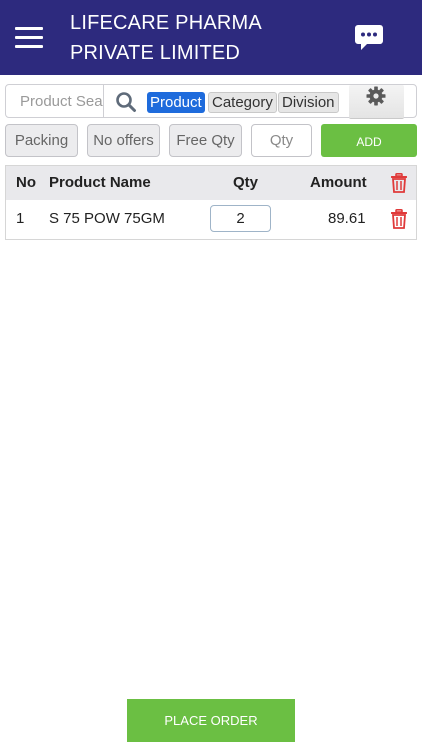 This screenshot has width=422, height=750. I want to click on hamburger-menu-icon, so click(29, 38).